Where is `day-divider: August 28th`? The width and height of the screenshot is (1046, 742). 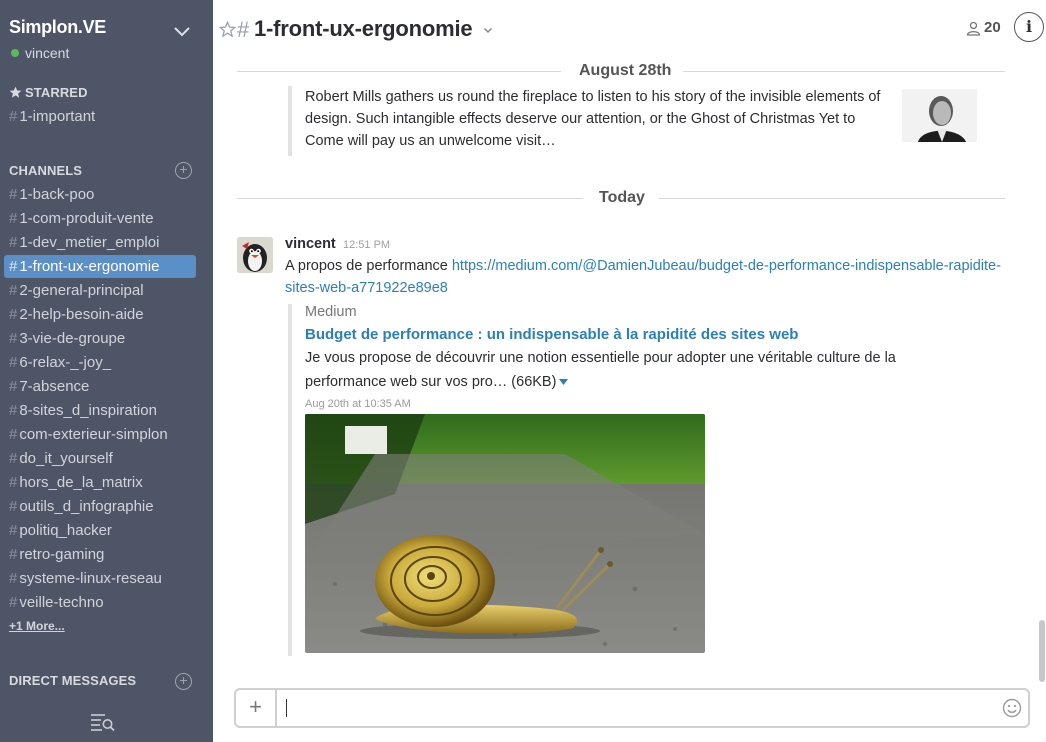 day-divider: August 28th is located at coordinates (621, 72).